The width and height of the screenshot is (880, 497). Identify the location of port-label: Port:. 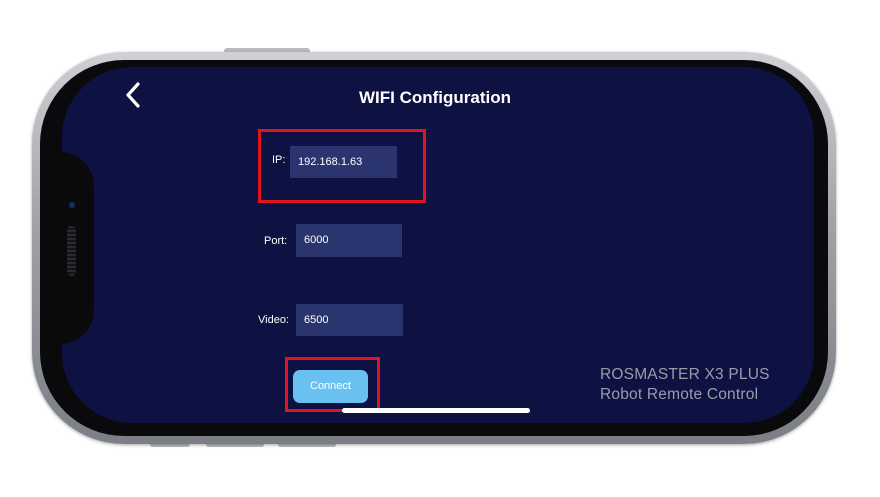
(276, 241).